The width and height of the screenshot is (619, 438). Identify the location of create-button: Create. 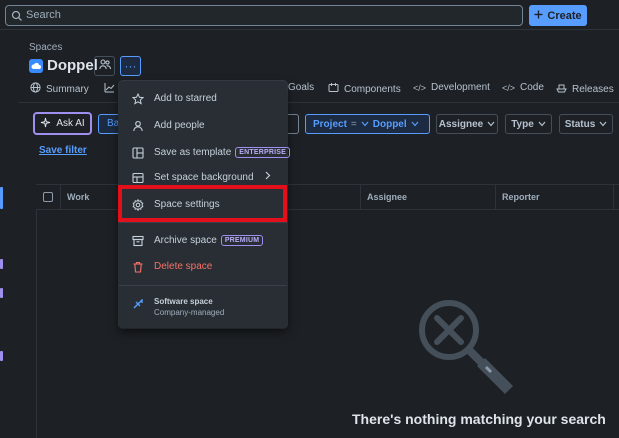
(558, 15).